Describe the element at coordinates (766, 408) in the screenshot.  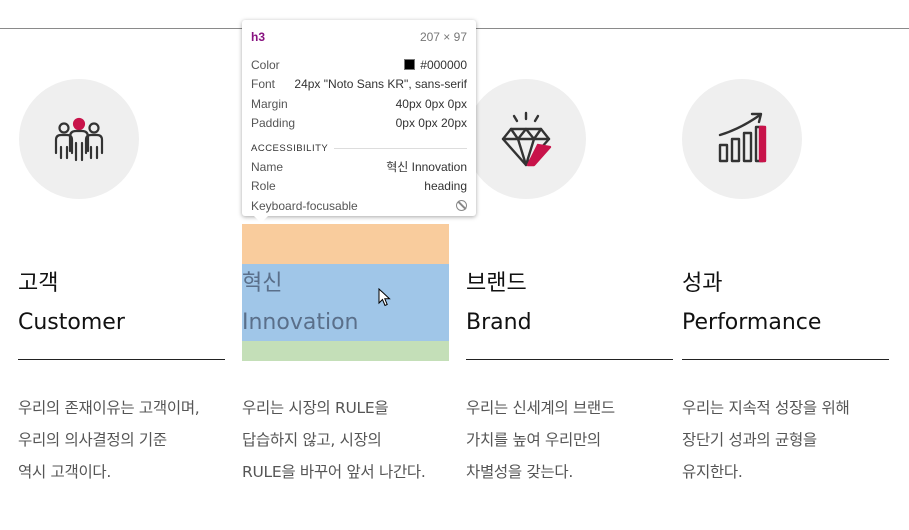
I see `description-line: 우리는 지속적 성장을 위해` at that location.